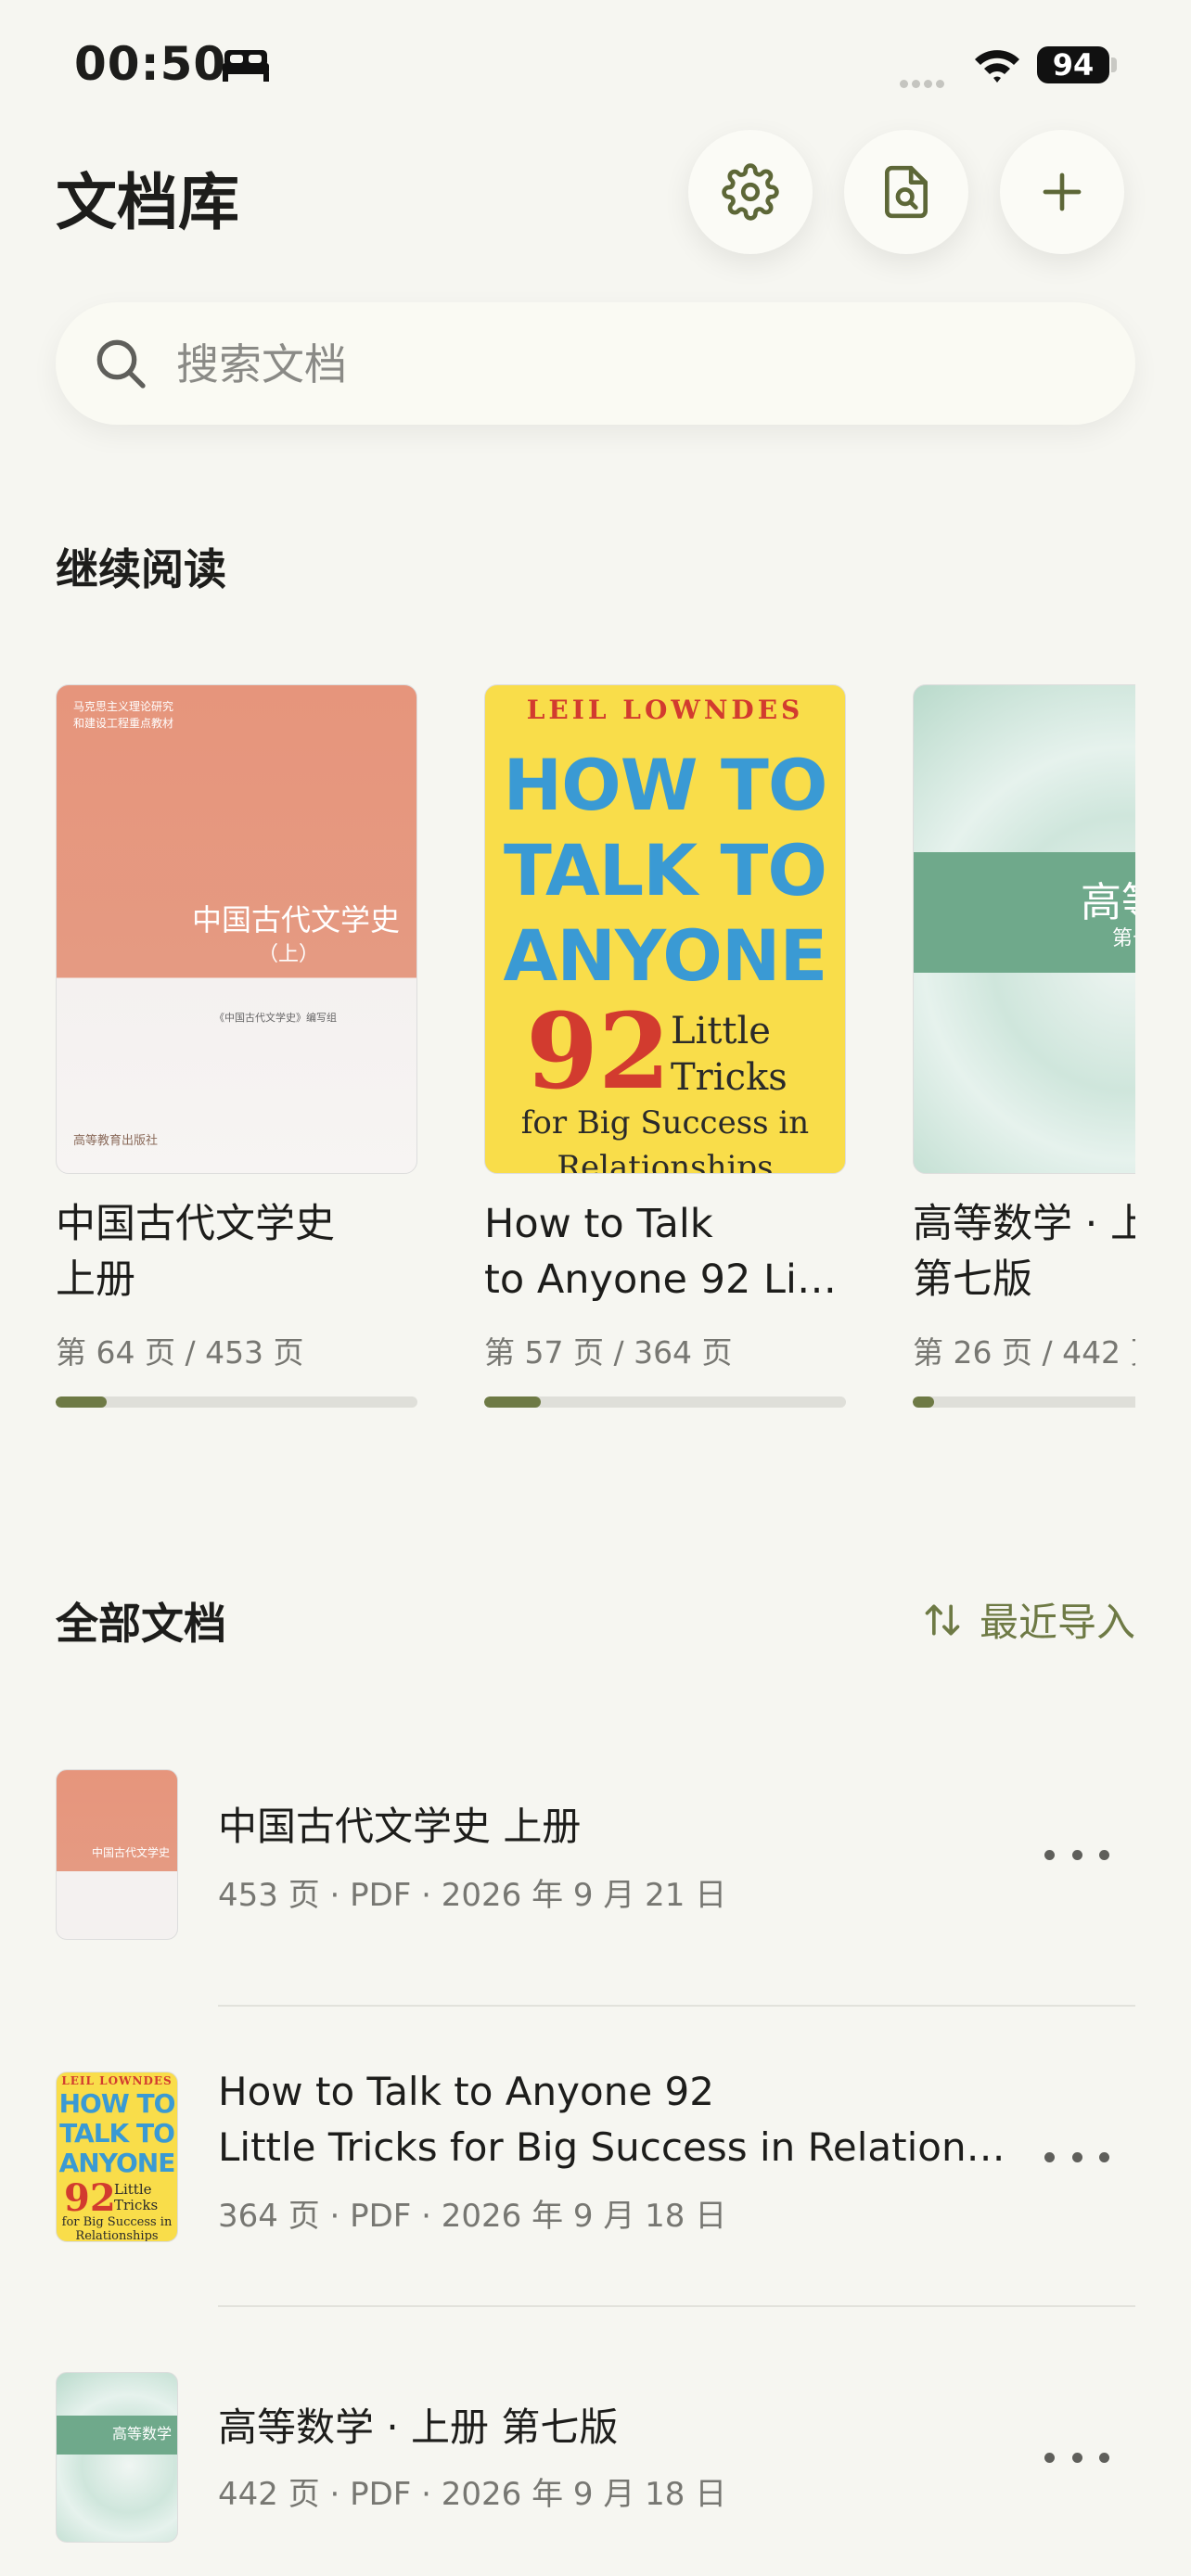 The width and height of the screenshot is (1191, 2576). Describe the element at coordinates (472, 2494) in the screenshot. I see `document-meta: 442 页 · PDF · 2026 年 9 月 18 日` at that location.